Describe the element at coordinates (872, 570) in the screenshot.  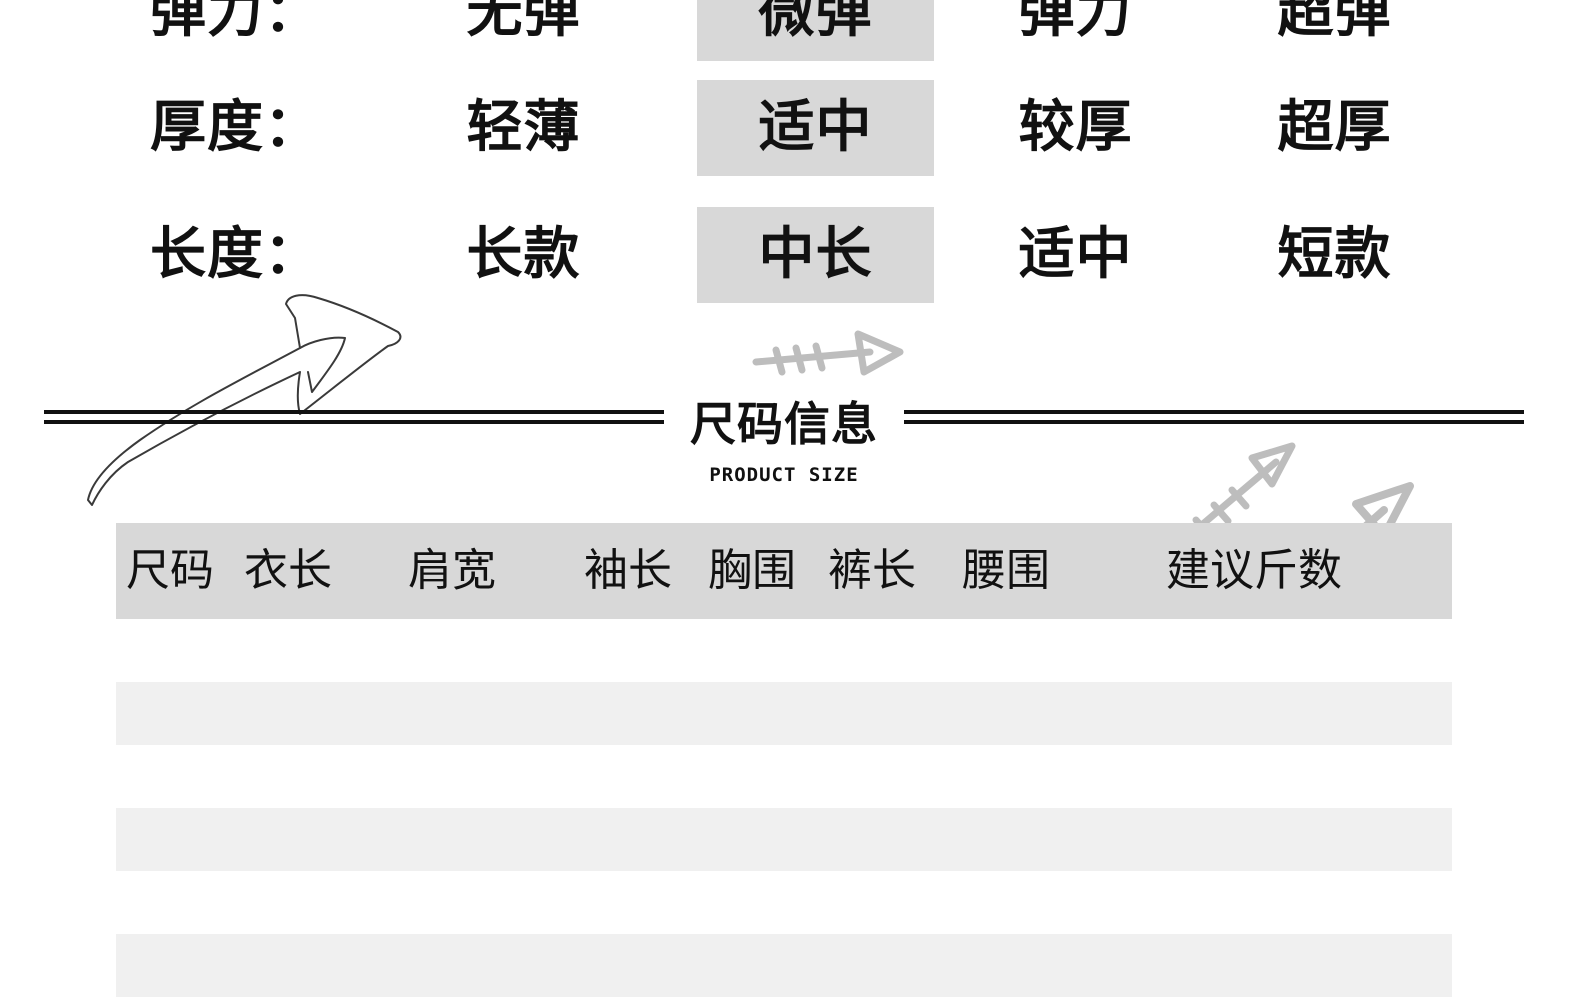
I see `column-header-pants-length: 裤长` at that location.